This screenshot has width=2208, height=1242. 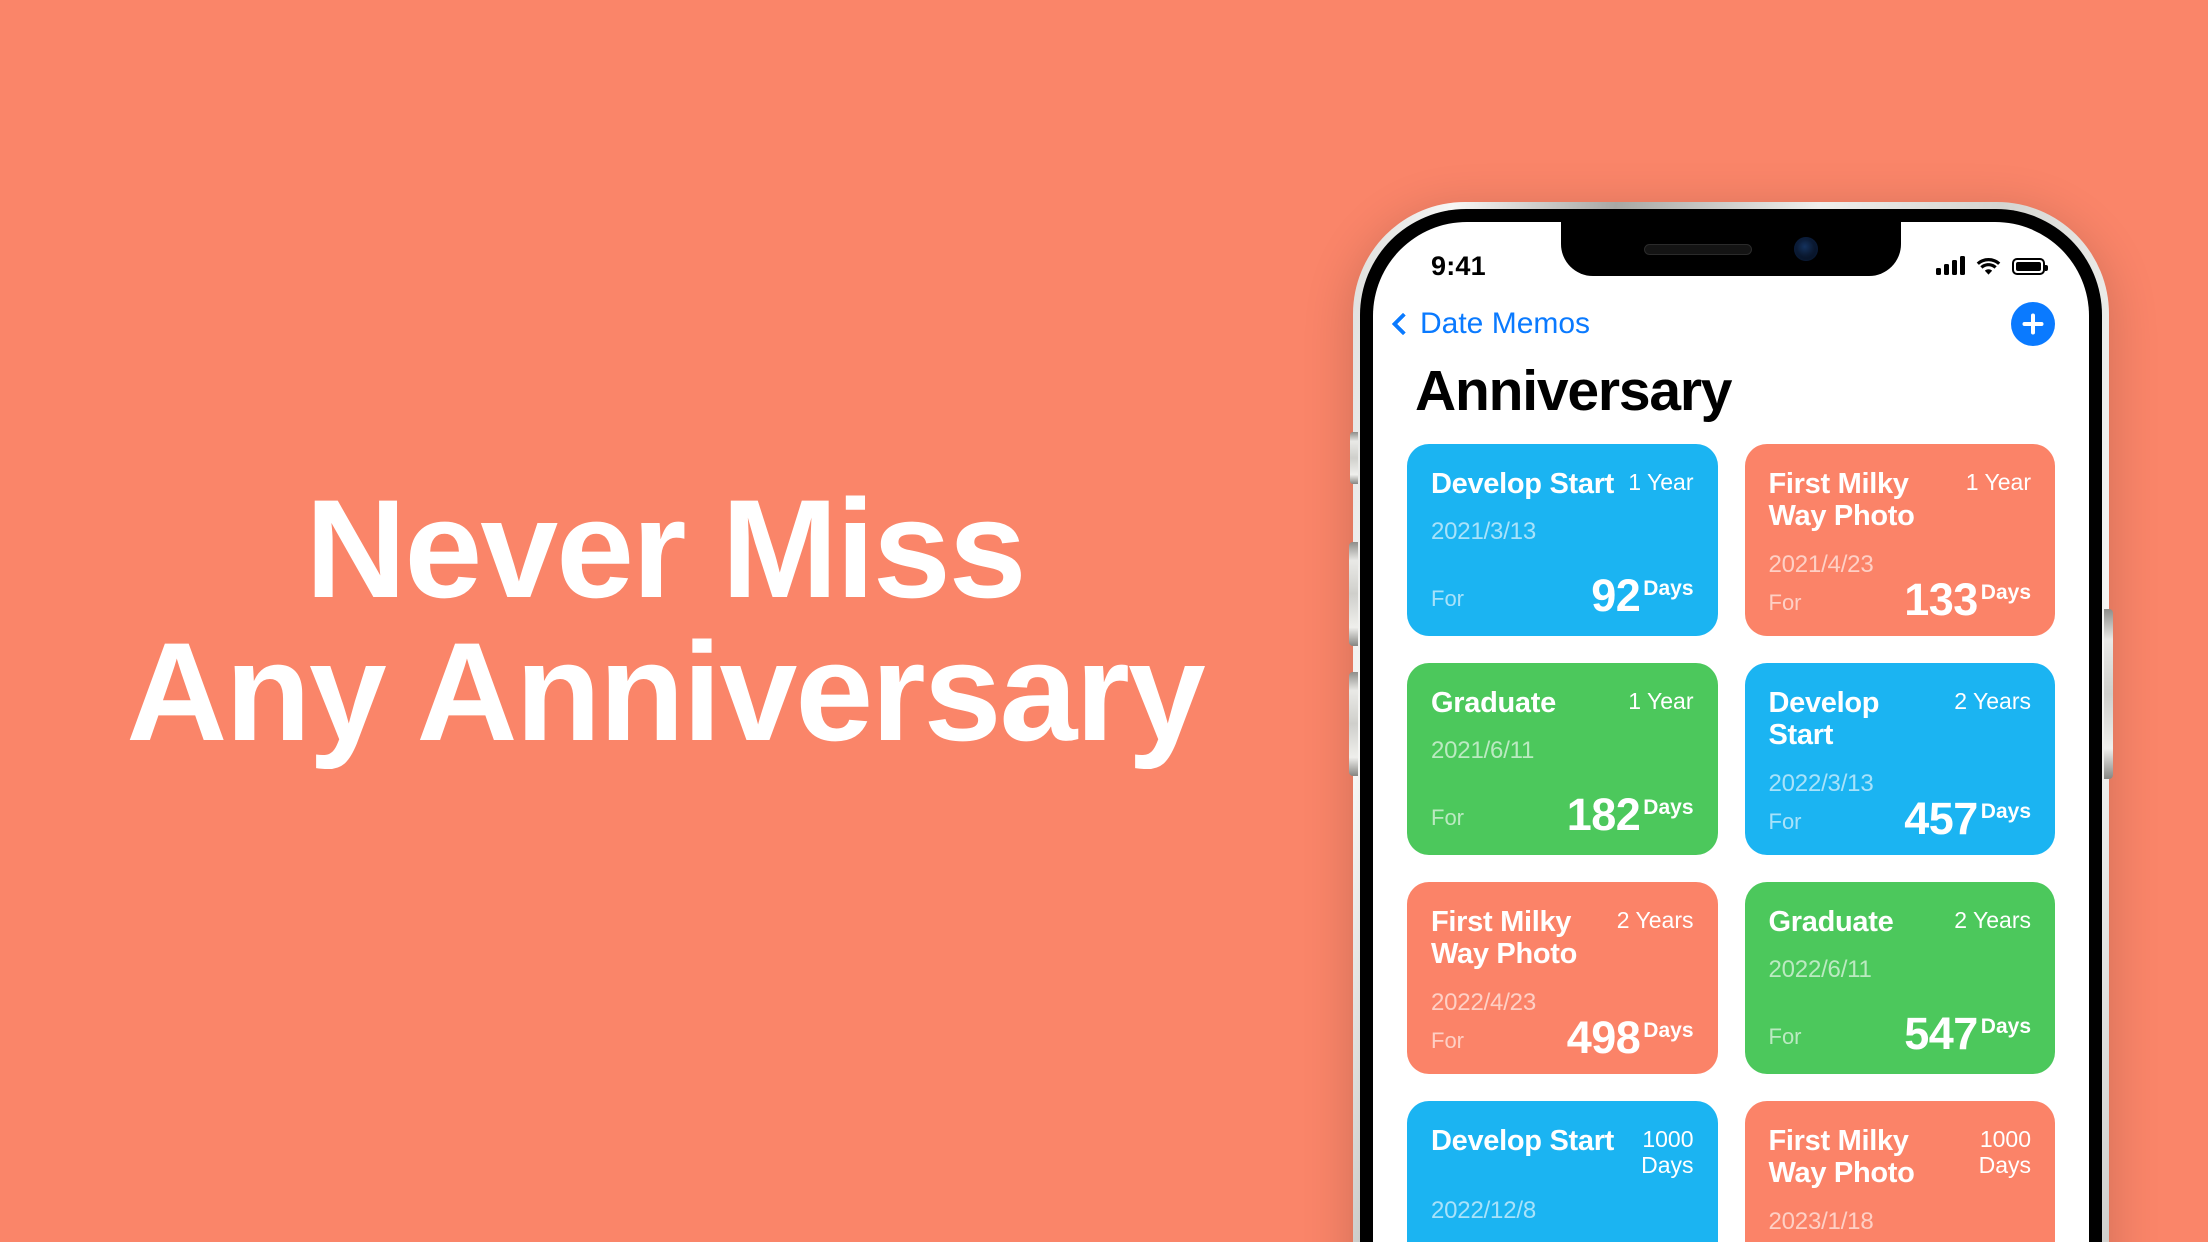 I want to click on notch, so click(x=1731, y=249).